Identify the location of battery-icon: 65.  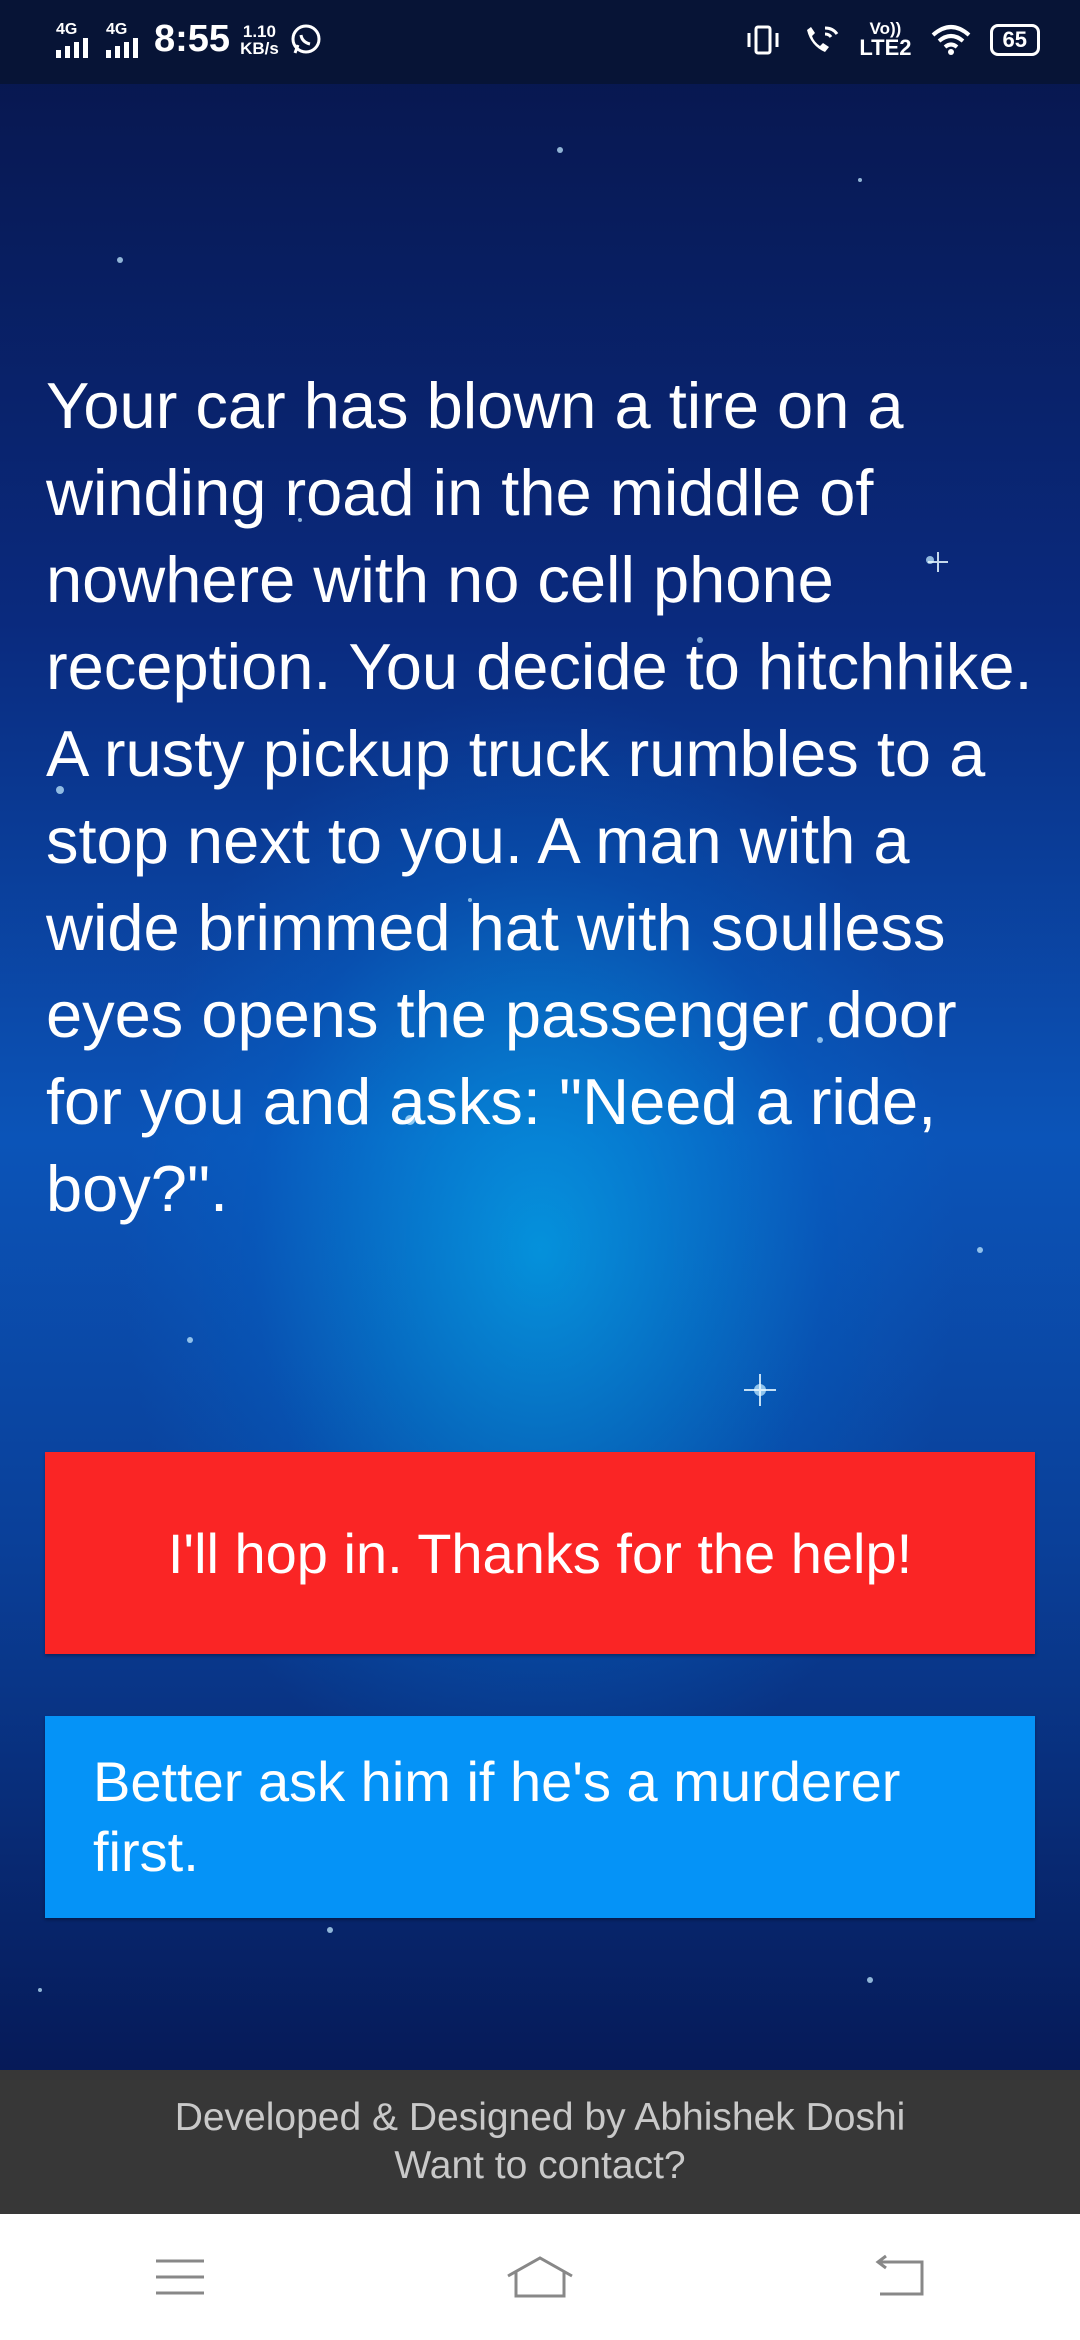
(1014, 39).